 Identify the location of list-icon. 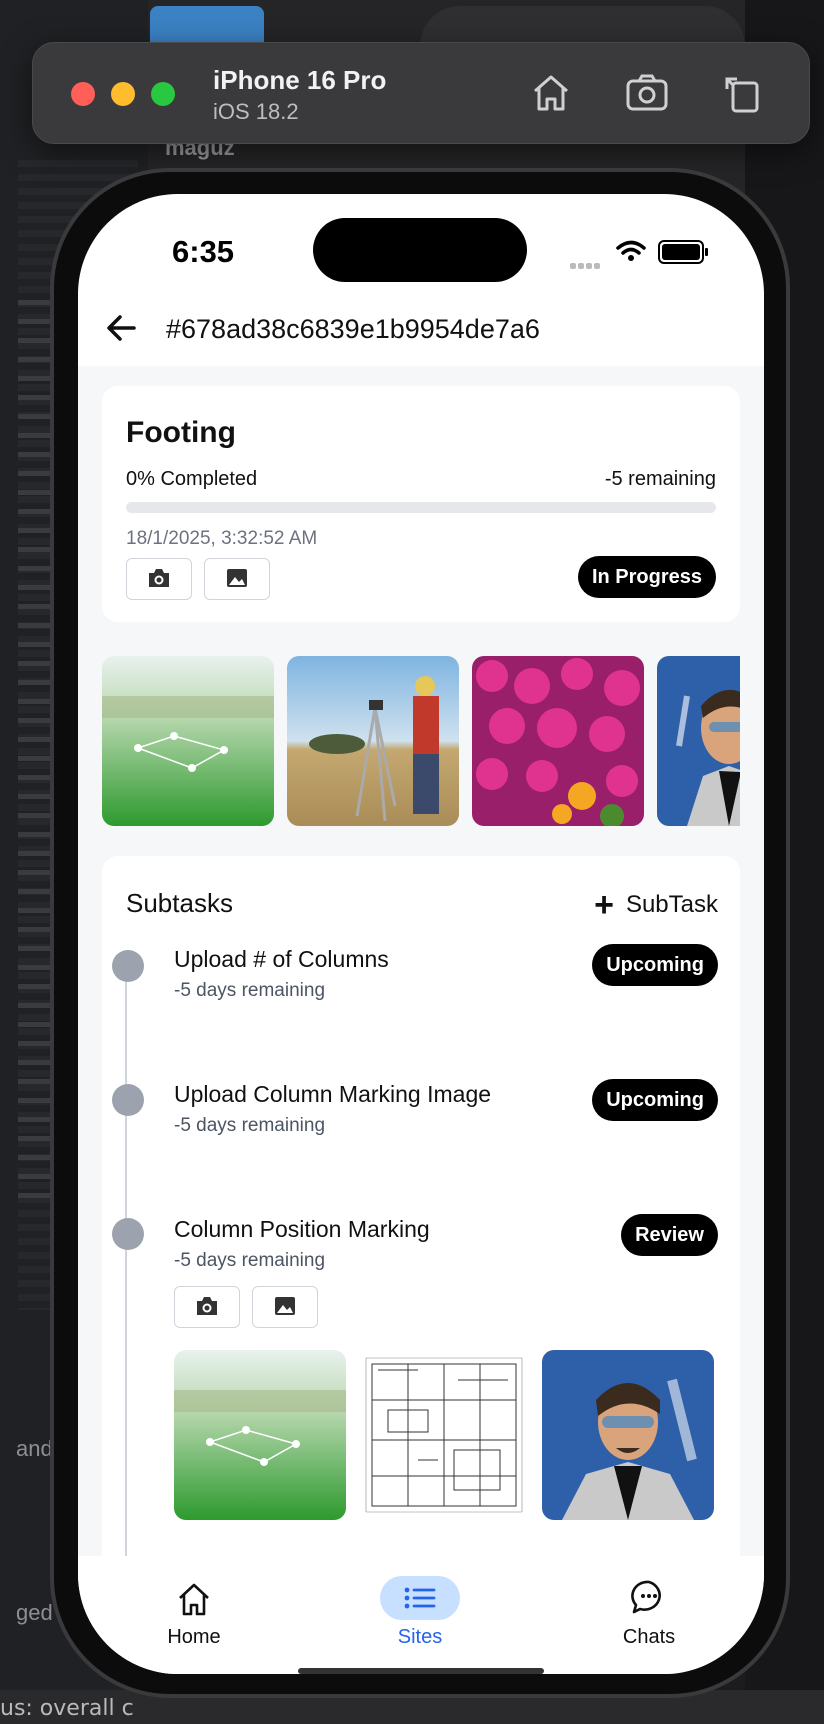
(420, 1598).